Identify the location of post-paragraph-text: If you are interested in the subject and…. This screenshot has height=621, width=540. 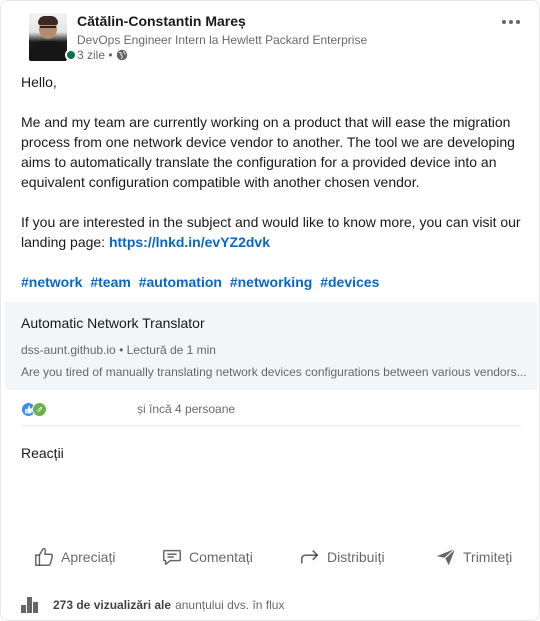
(271, 232).